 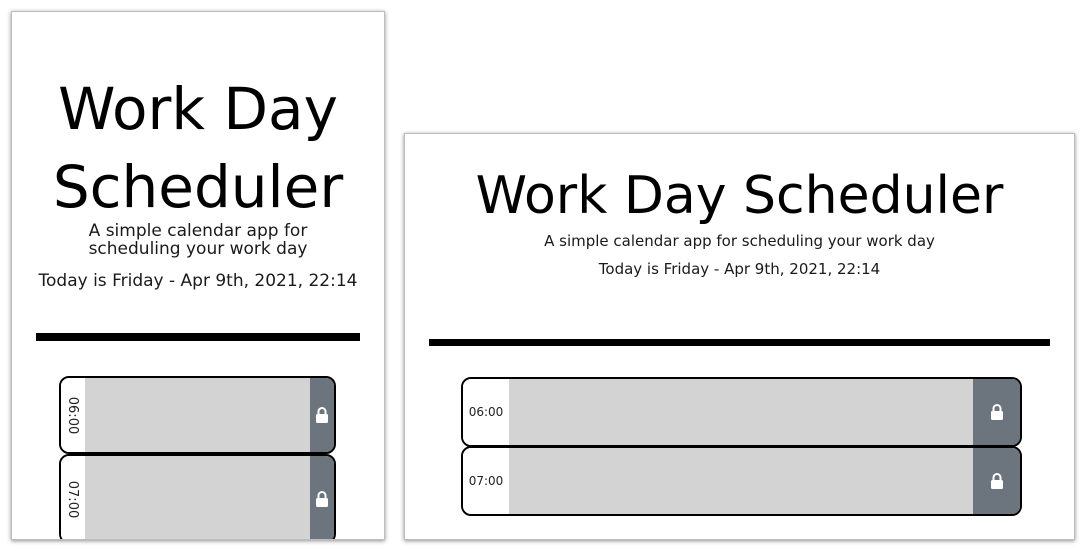 What do you see at coordinates (198, 187) in the screenshot?
I see `title-line-2: Scheduler` at bounding box center [198, 187].